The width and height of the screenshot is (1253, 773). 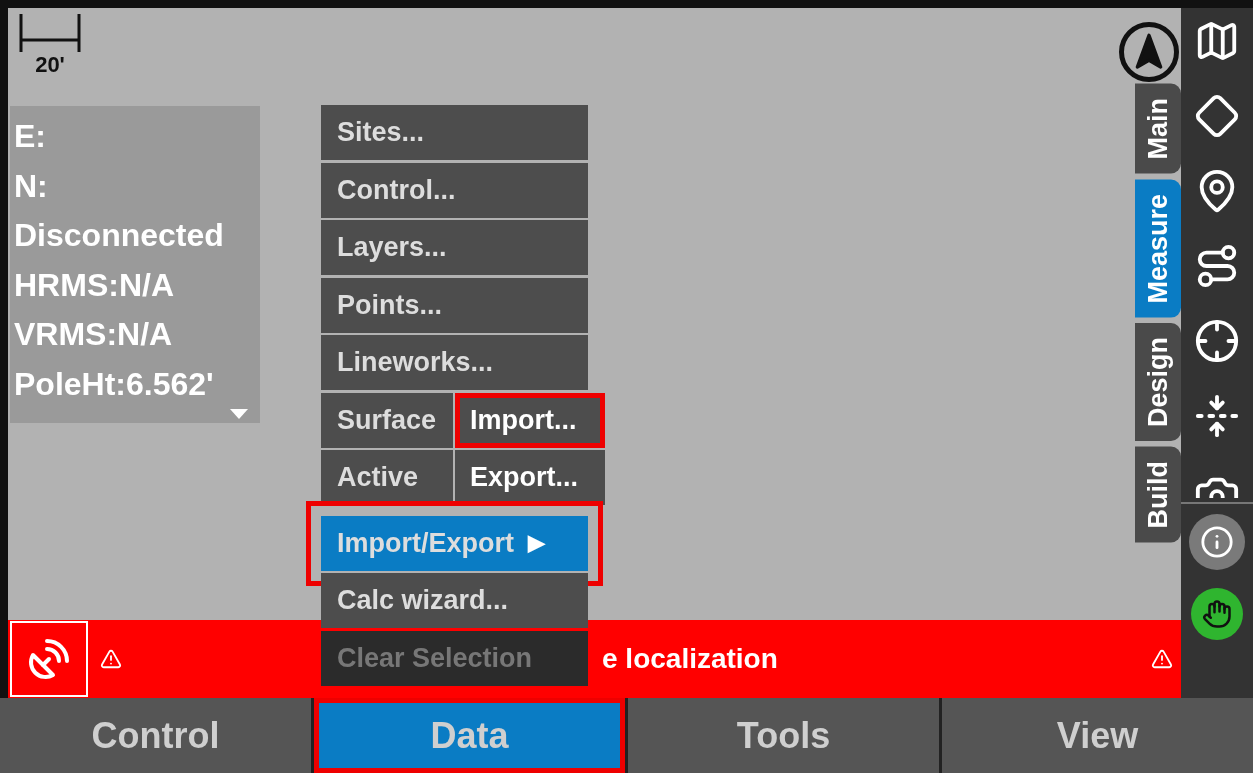 I want to click on readout-line: E:, so click(x=30, y=136).